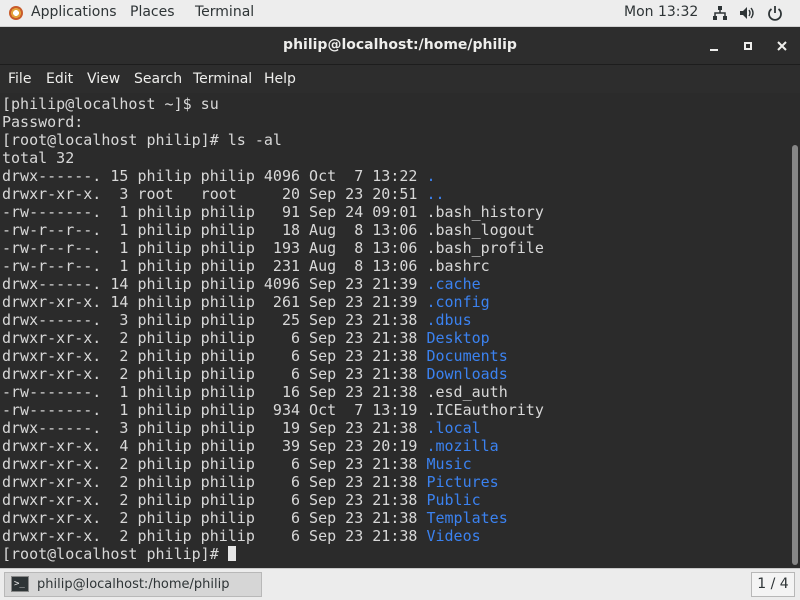 The width and height of the screenshot is (800, 600). I want to click on directory-name: .local, so click(453, 428).